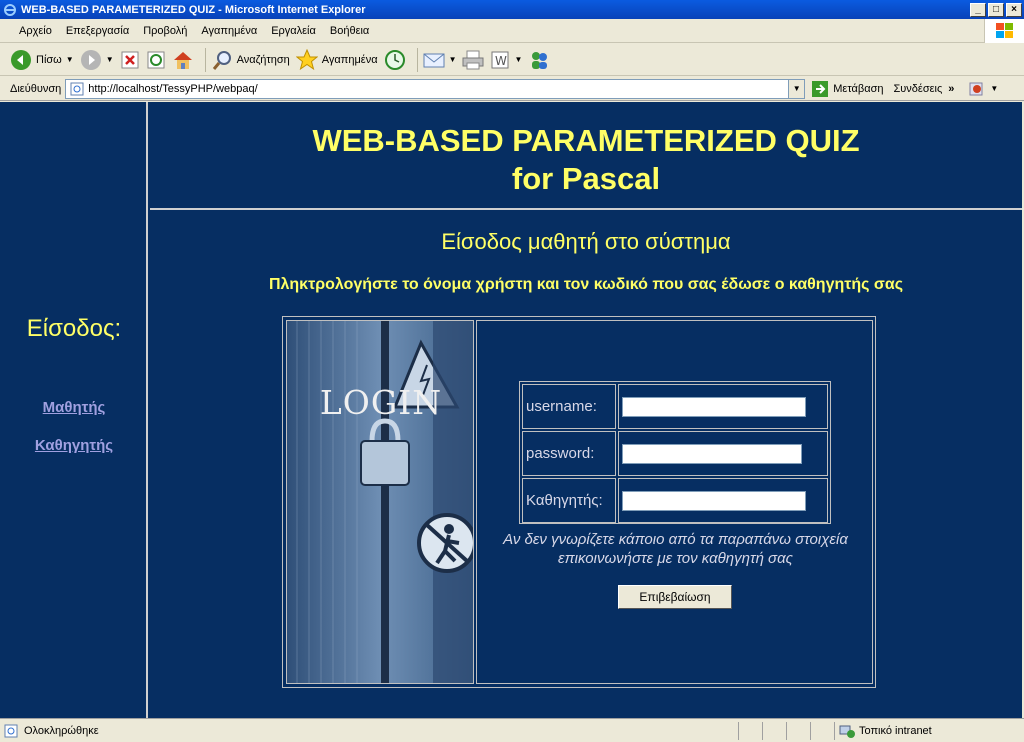 Image resolution: width=1024 pixels, height=742 pixels. Describe the element at coordinates (453, 59) in the screenshot. I see `mail-dropdown-icon: ▼` at that location.